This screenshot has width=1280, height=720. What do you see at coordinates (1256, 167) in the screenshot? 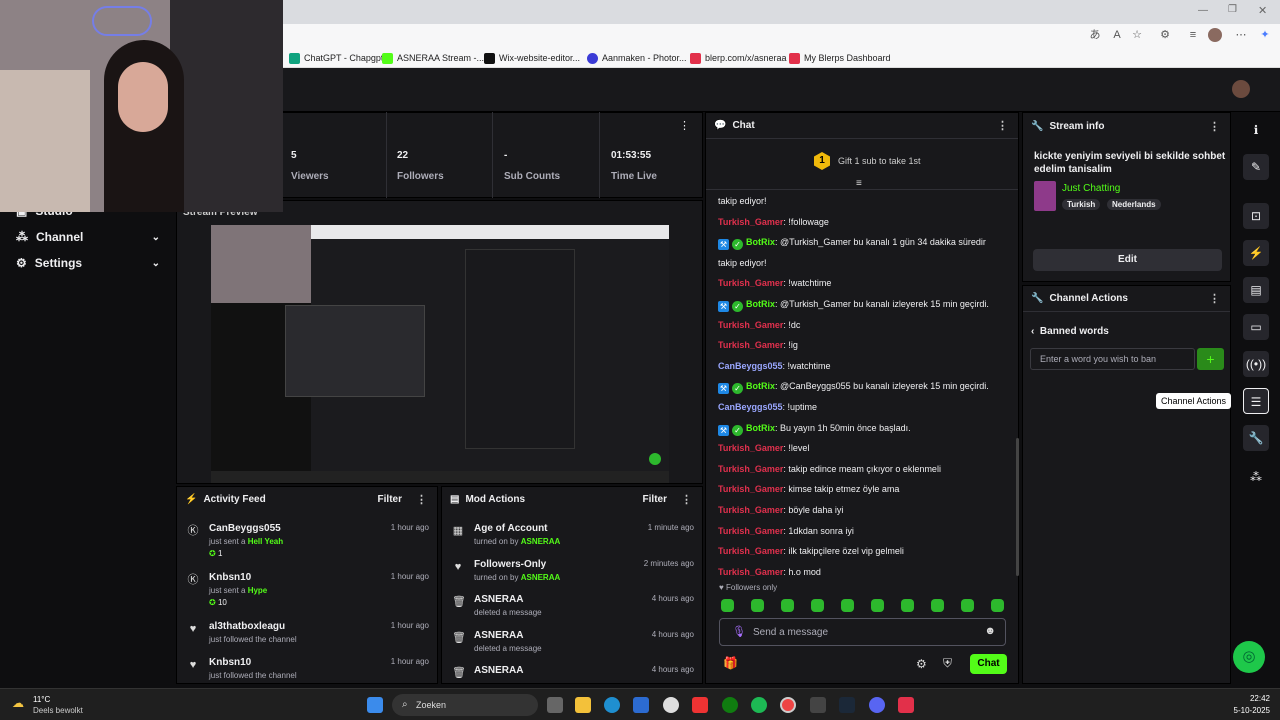
I see `edit-pencil-icon: ✎` at bounding box center [1256, 167].